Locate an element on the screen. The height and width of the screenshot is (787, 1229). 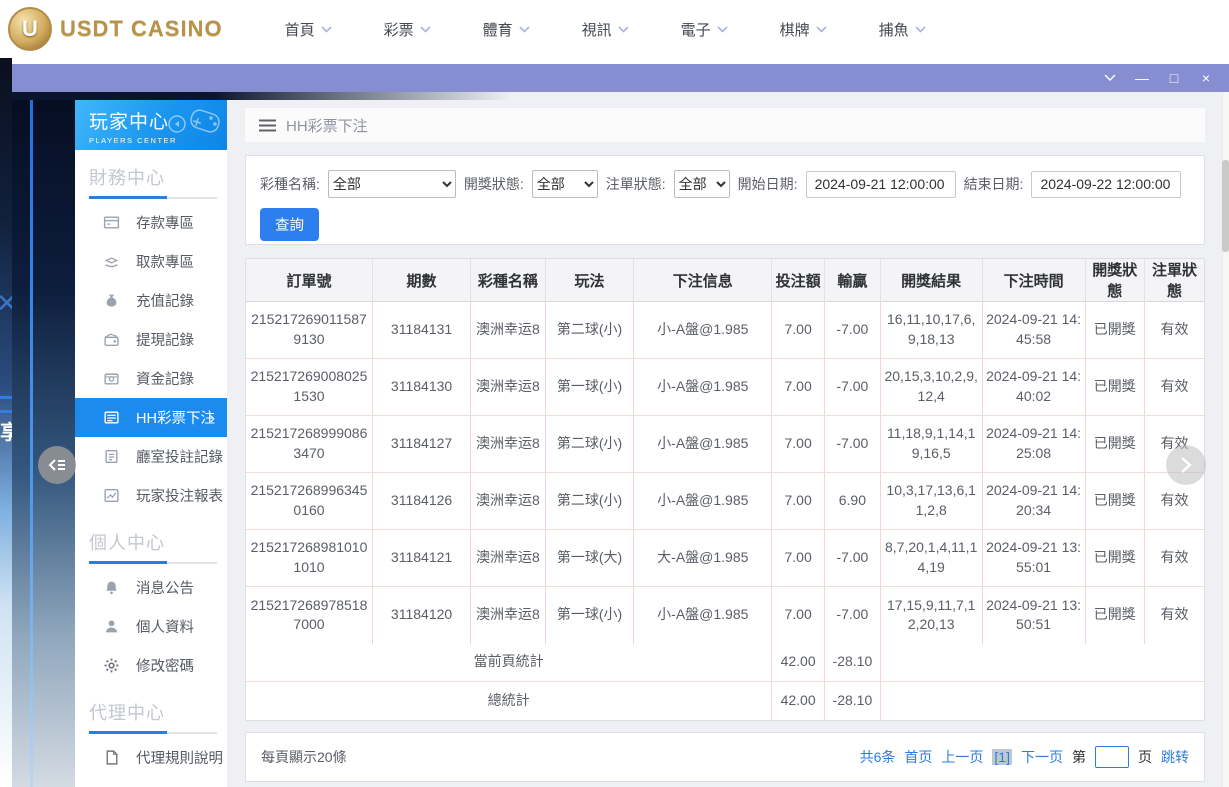
sidebar-item-change-password: 修改密碼 is located at coordinates (151, 665).